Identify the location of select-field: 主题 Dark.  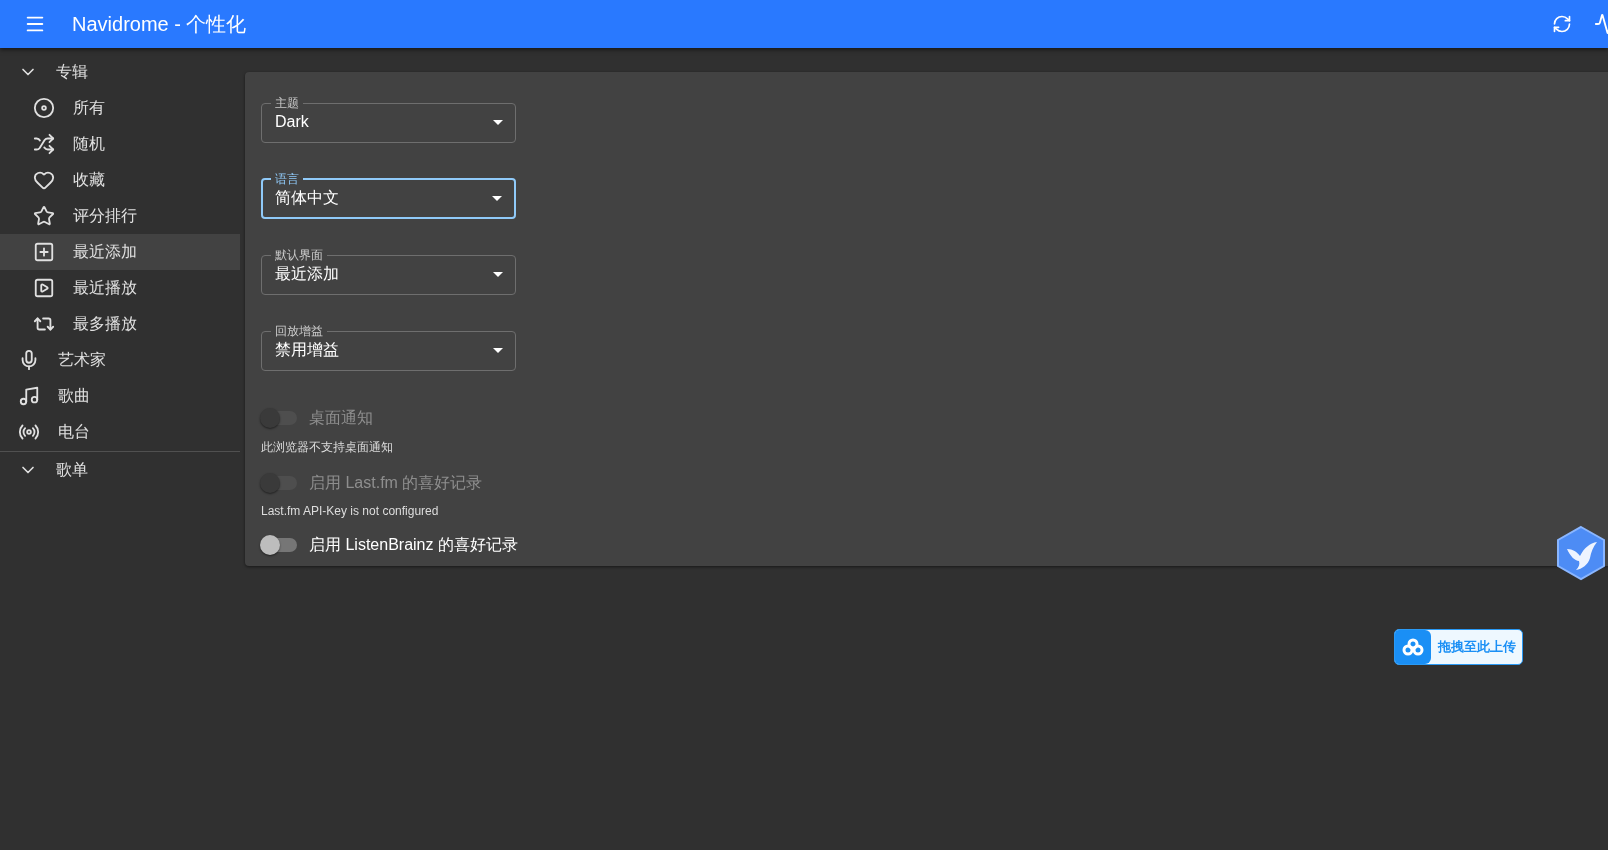
(388, 119).